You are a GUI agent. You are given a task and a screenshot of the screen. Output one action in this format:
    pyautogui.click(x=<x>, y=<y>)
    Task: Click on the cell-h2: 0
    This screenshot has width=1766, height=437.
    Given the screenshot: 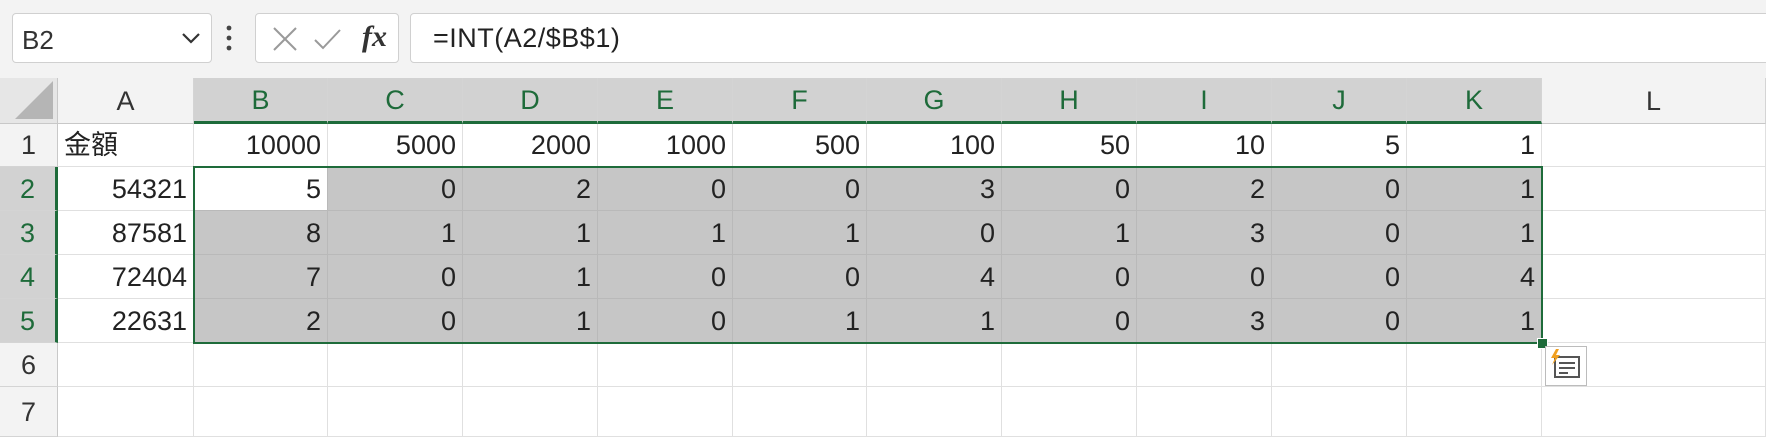 What is the action you would take?
    pyautogui.click(x=1069, y=189)
    